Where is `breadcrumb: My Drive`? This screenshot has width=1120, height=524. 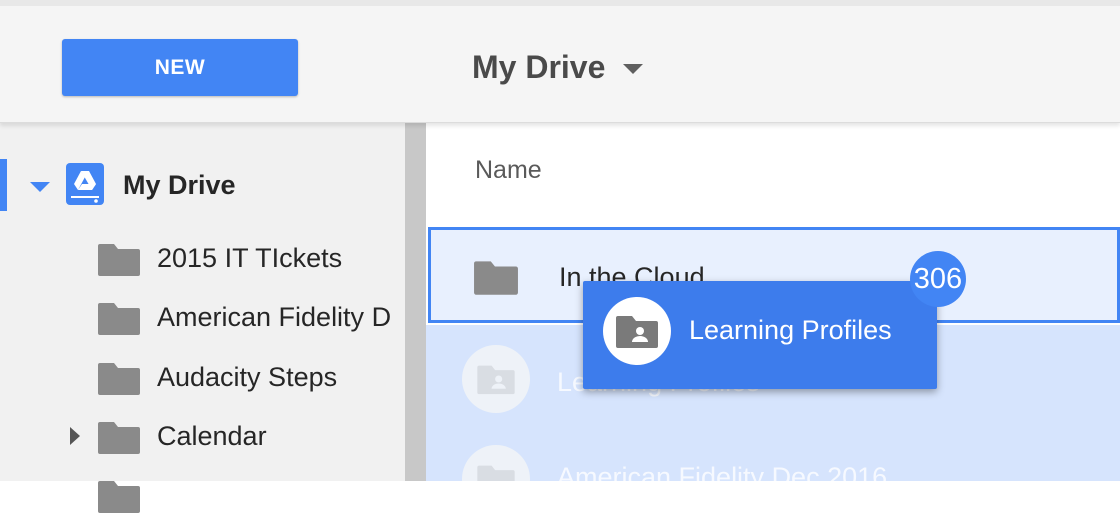
breadcrumb: My Drive is located at coordinates (558, 67).